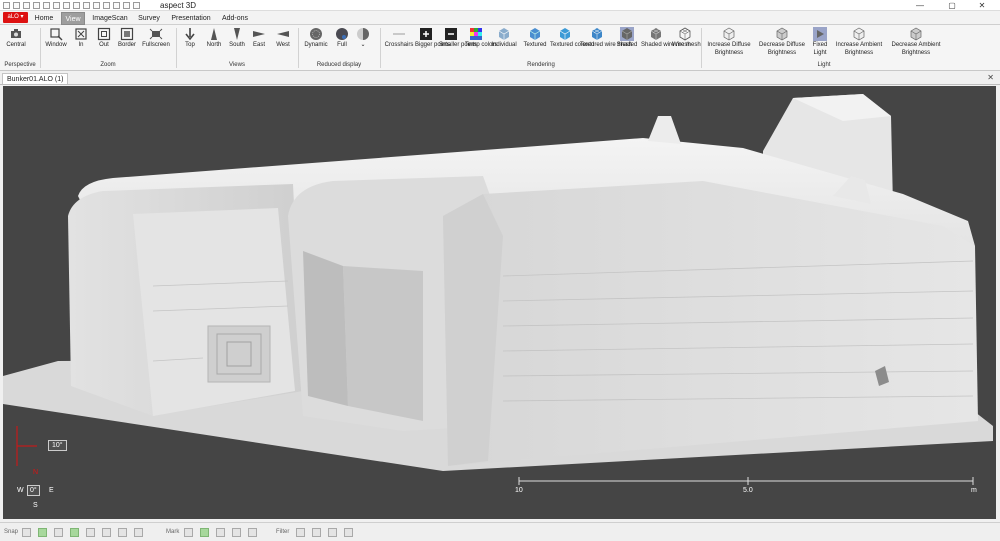 The image size is (1000, 541). I want to click on close-document-icon: ✕, so click(990, 78).